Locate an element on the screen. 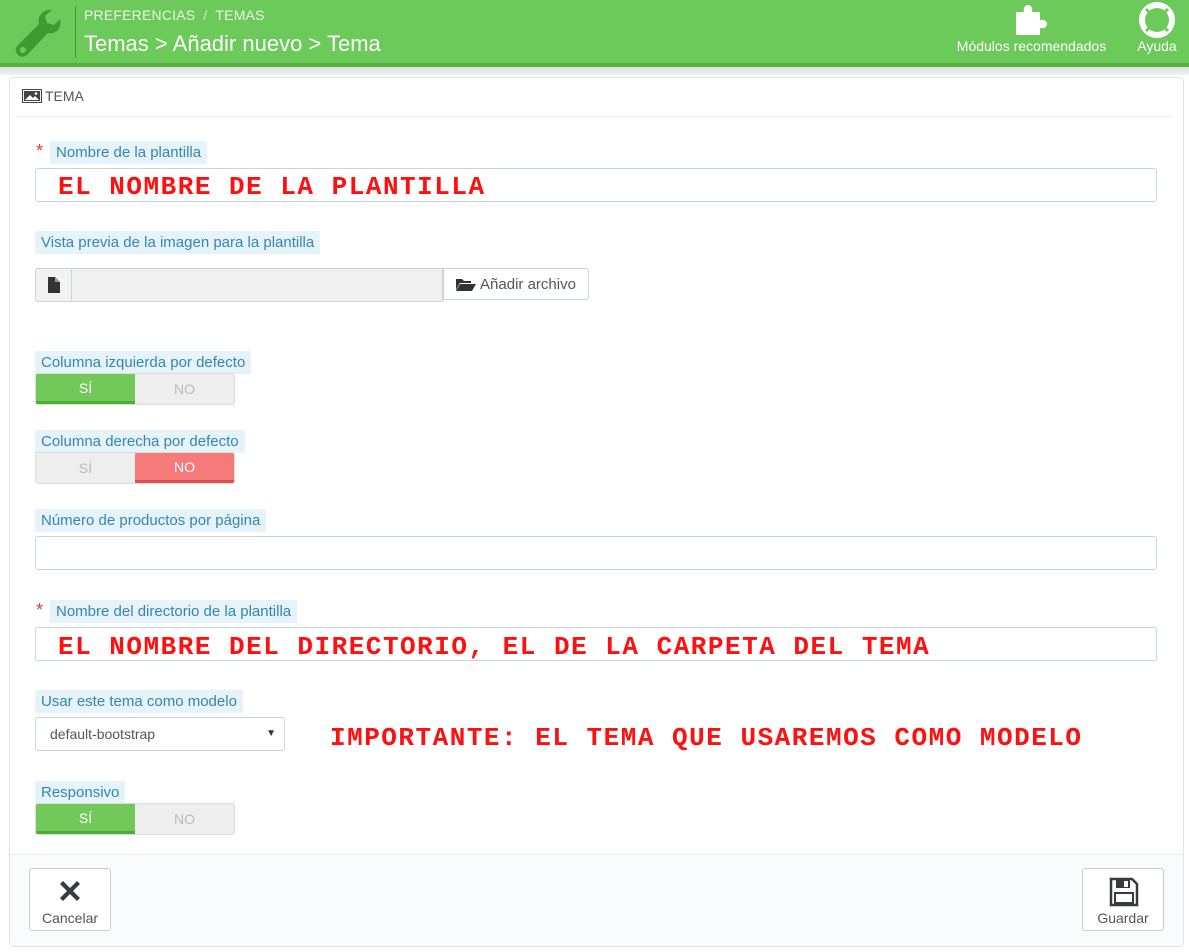  puzzle-icon is located at coordinates (1031, 20).